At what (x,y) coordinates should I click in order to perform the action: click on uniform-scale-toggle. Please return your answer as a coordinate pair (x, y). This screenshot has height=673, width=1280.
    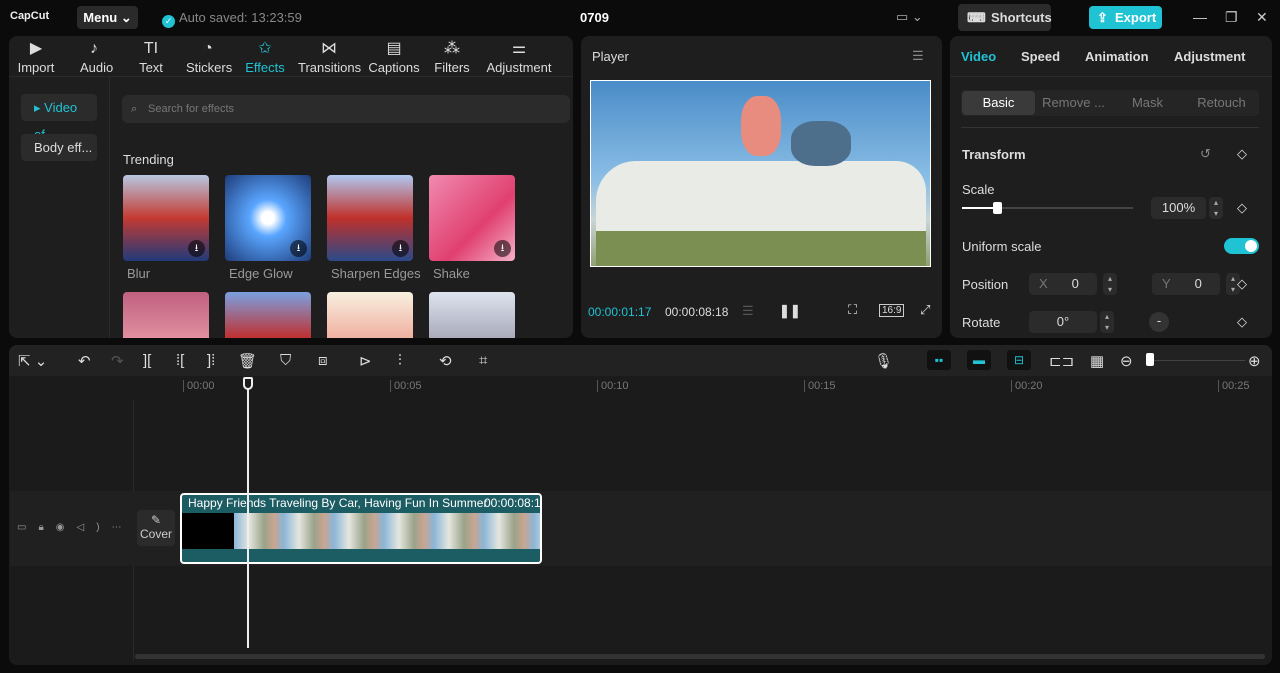
    Looking at the image, I should click on (1241, 246).